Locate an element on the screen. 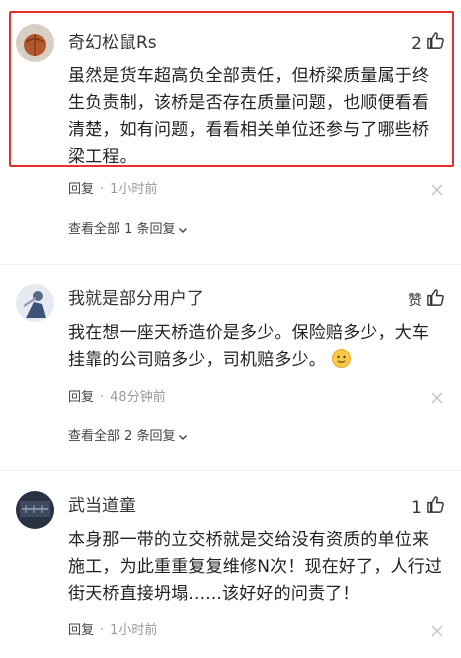 This screenshot has height=658, width=461. comment-text: 我在想一座天桥造价是多少。保险赔多少，大车挂靠的公司赔多少，司机赔多少。 is located at coordinates (257, 347).